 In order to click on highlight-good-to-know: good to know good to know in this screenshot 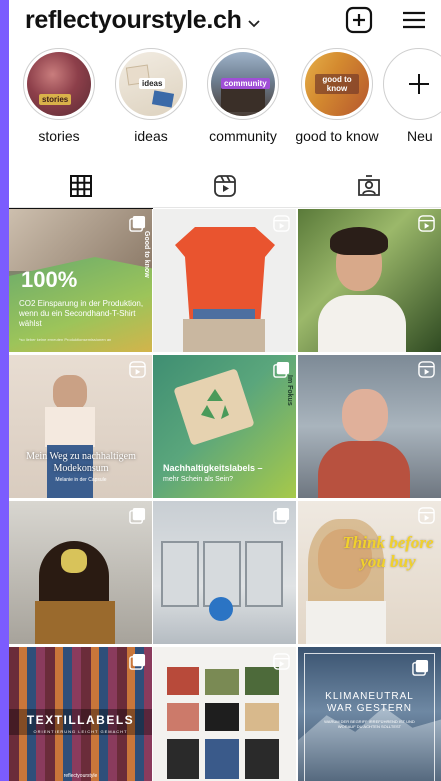, I will do `click(337, 96)`.